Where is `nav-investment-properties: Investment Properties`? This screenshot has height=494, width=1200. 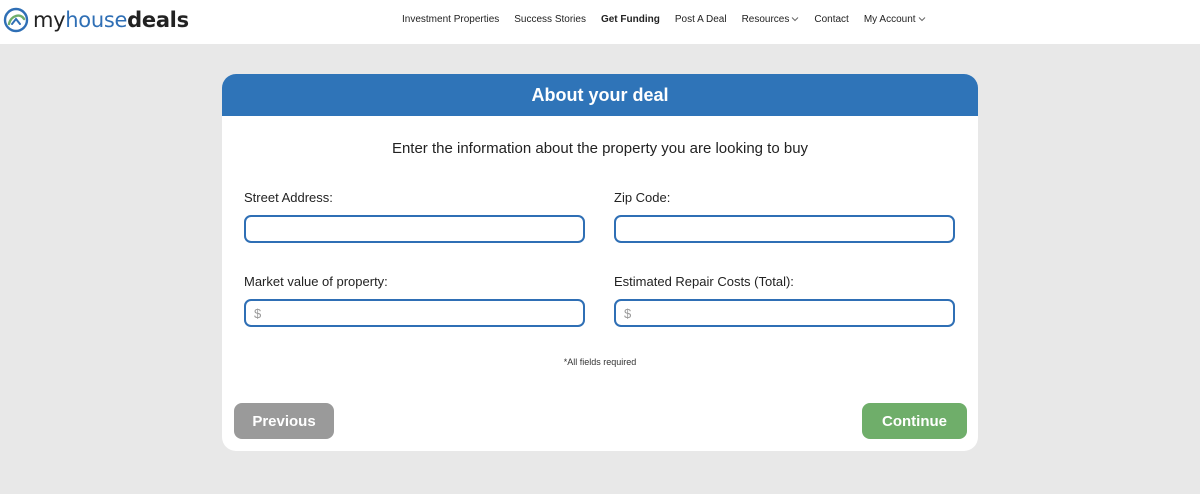 nav-investment-properties: Investment Properties is located at coordinates (450, 19).